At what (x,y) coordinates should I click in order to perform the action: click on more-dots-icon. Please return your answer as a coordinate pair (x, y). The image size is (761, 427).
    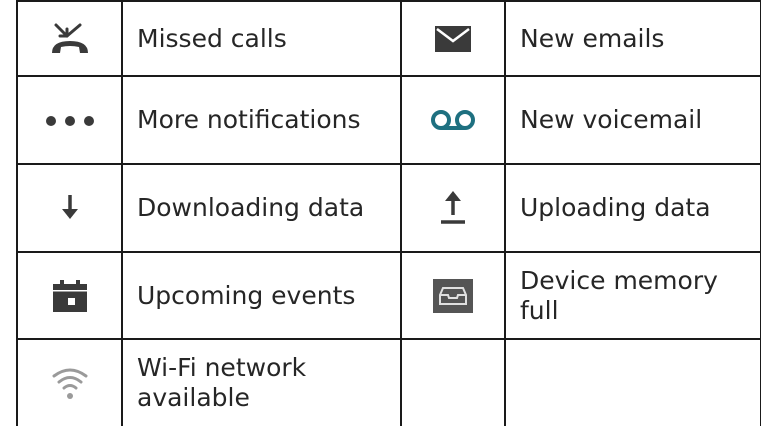
    Looking at the image, I should click on (70, 121).